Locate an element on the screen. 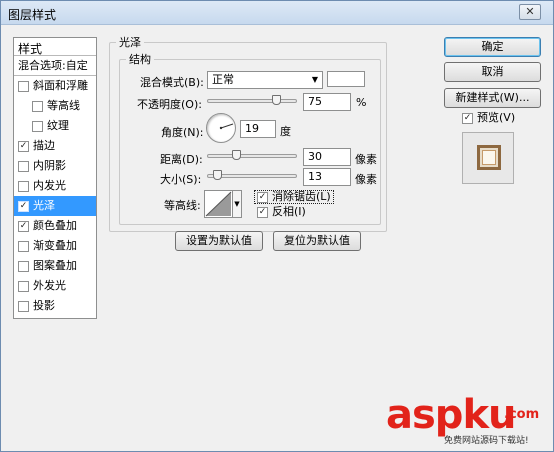 This screenshot has height=452, width=554. angle-label: 角度(N): is located at coordinates (182, 132).